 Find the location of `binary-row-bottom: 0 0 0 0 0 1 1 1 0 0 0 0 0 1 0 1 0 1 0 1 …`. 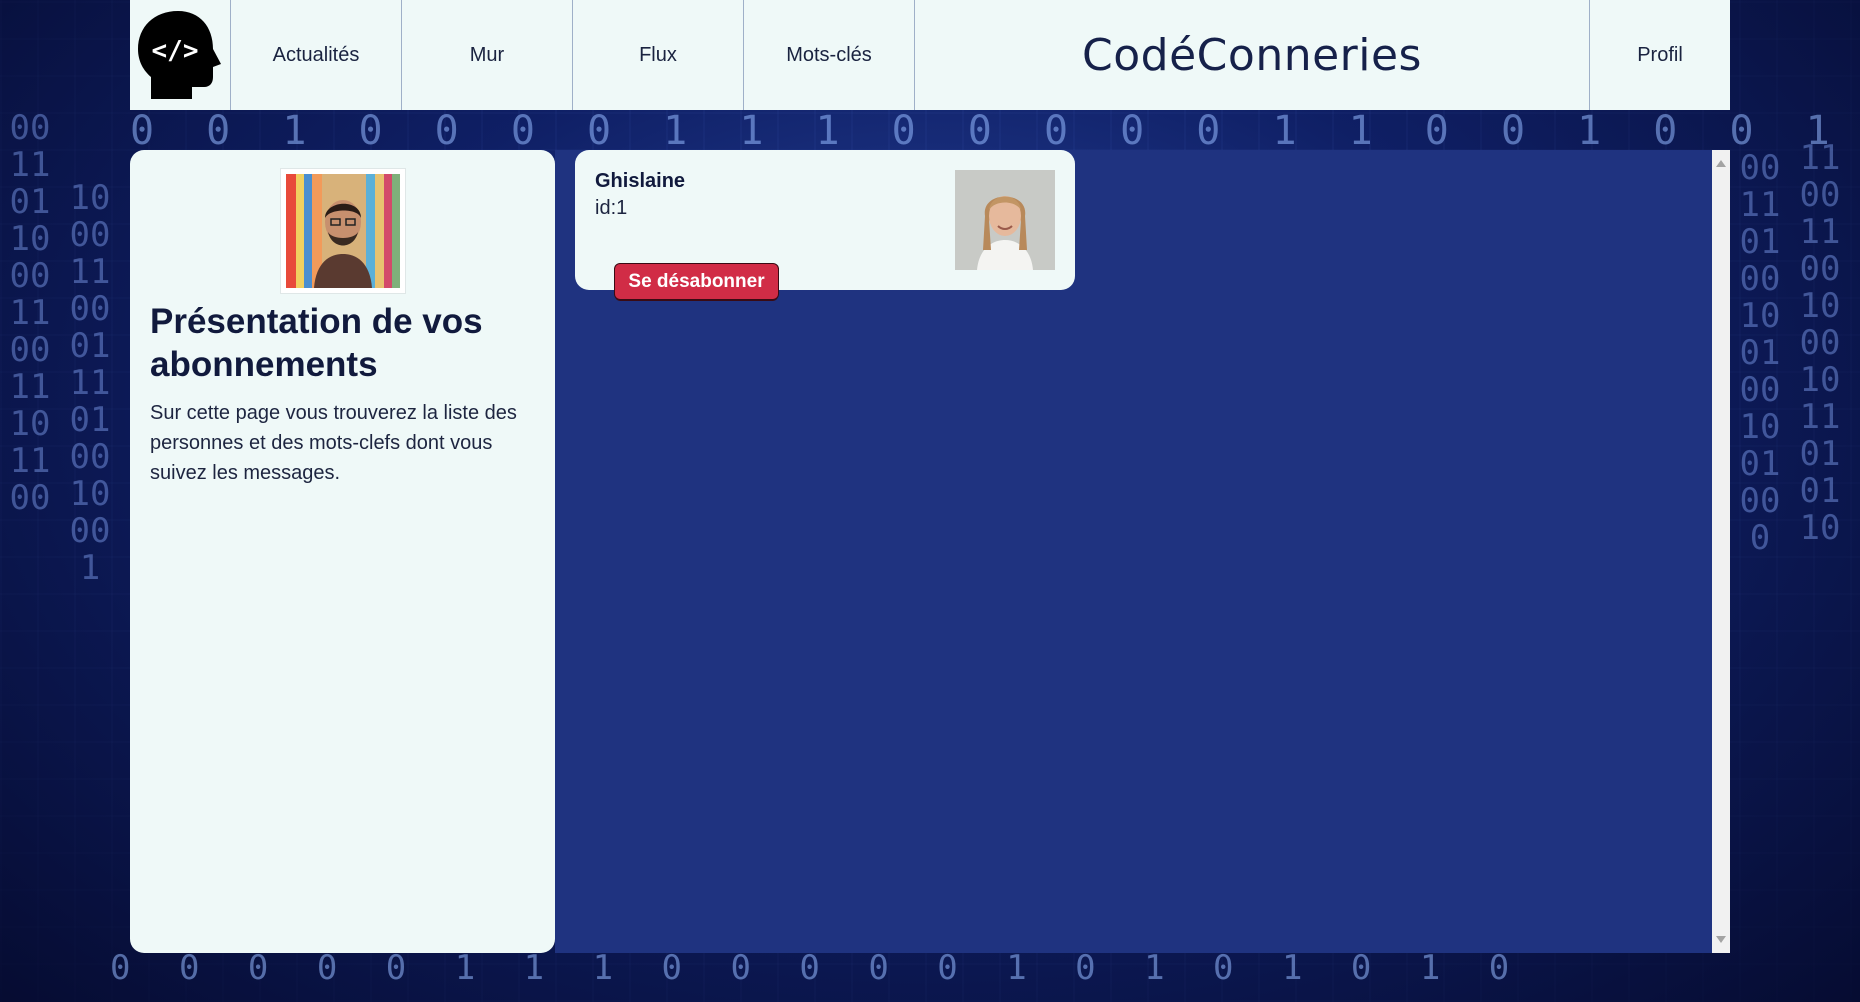

binary-row-bottom: 0 0 0 0 0 1 1 1 0 0 0 0 0 1 0 1 0 1 0 1 … is located at coordinates (817, 968).